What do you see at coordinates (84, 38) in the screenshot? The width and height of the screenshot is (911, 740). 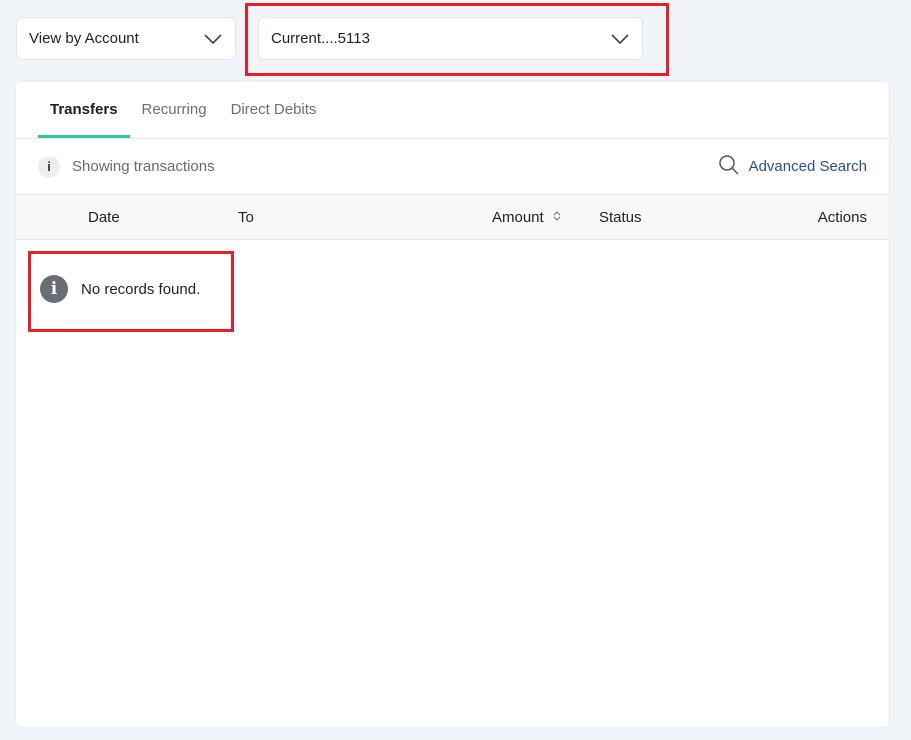 I see `view-by-select-value: View by Account` at bounding box center [84, 38].